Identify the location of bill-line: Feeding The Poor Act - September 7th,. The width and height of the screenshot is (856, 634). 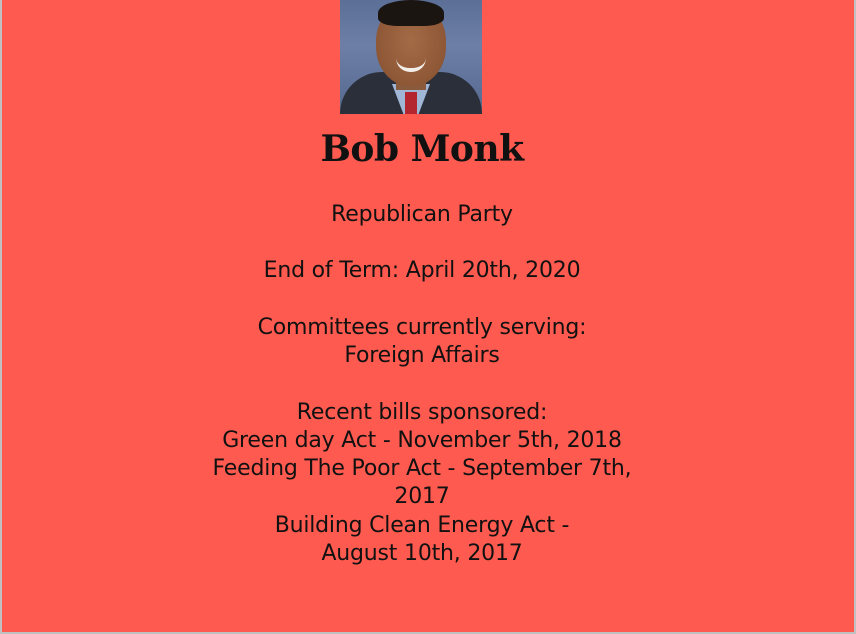
(422, 468).